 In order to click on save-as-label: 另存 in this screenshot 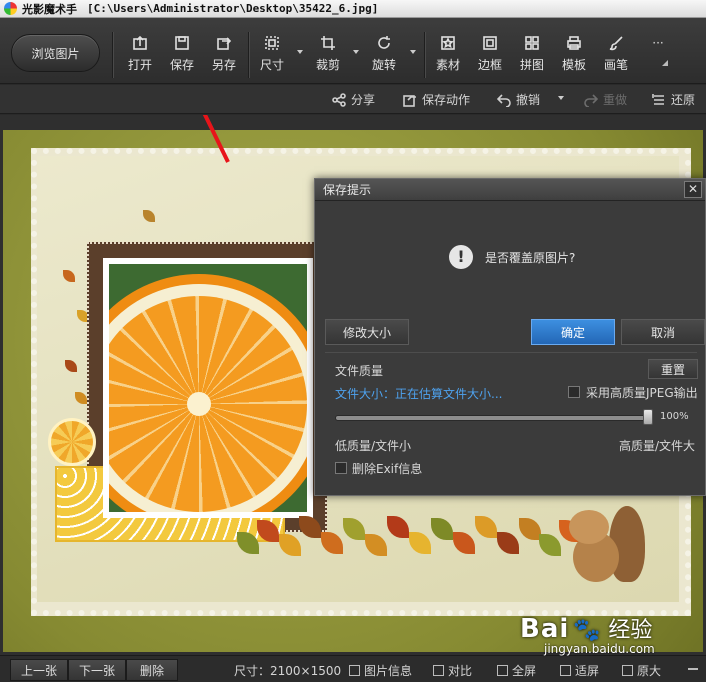, I will do `click(223, 65)`.